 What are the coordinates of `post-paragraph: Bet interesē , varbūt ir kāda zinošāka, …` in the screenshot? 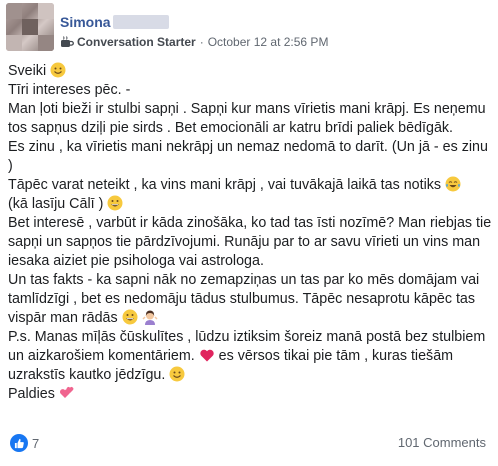 It's located at (250, 242).